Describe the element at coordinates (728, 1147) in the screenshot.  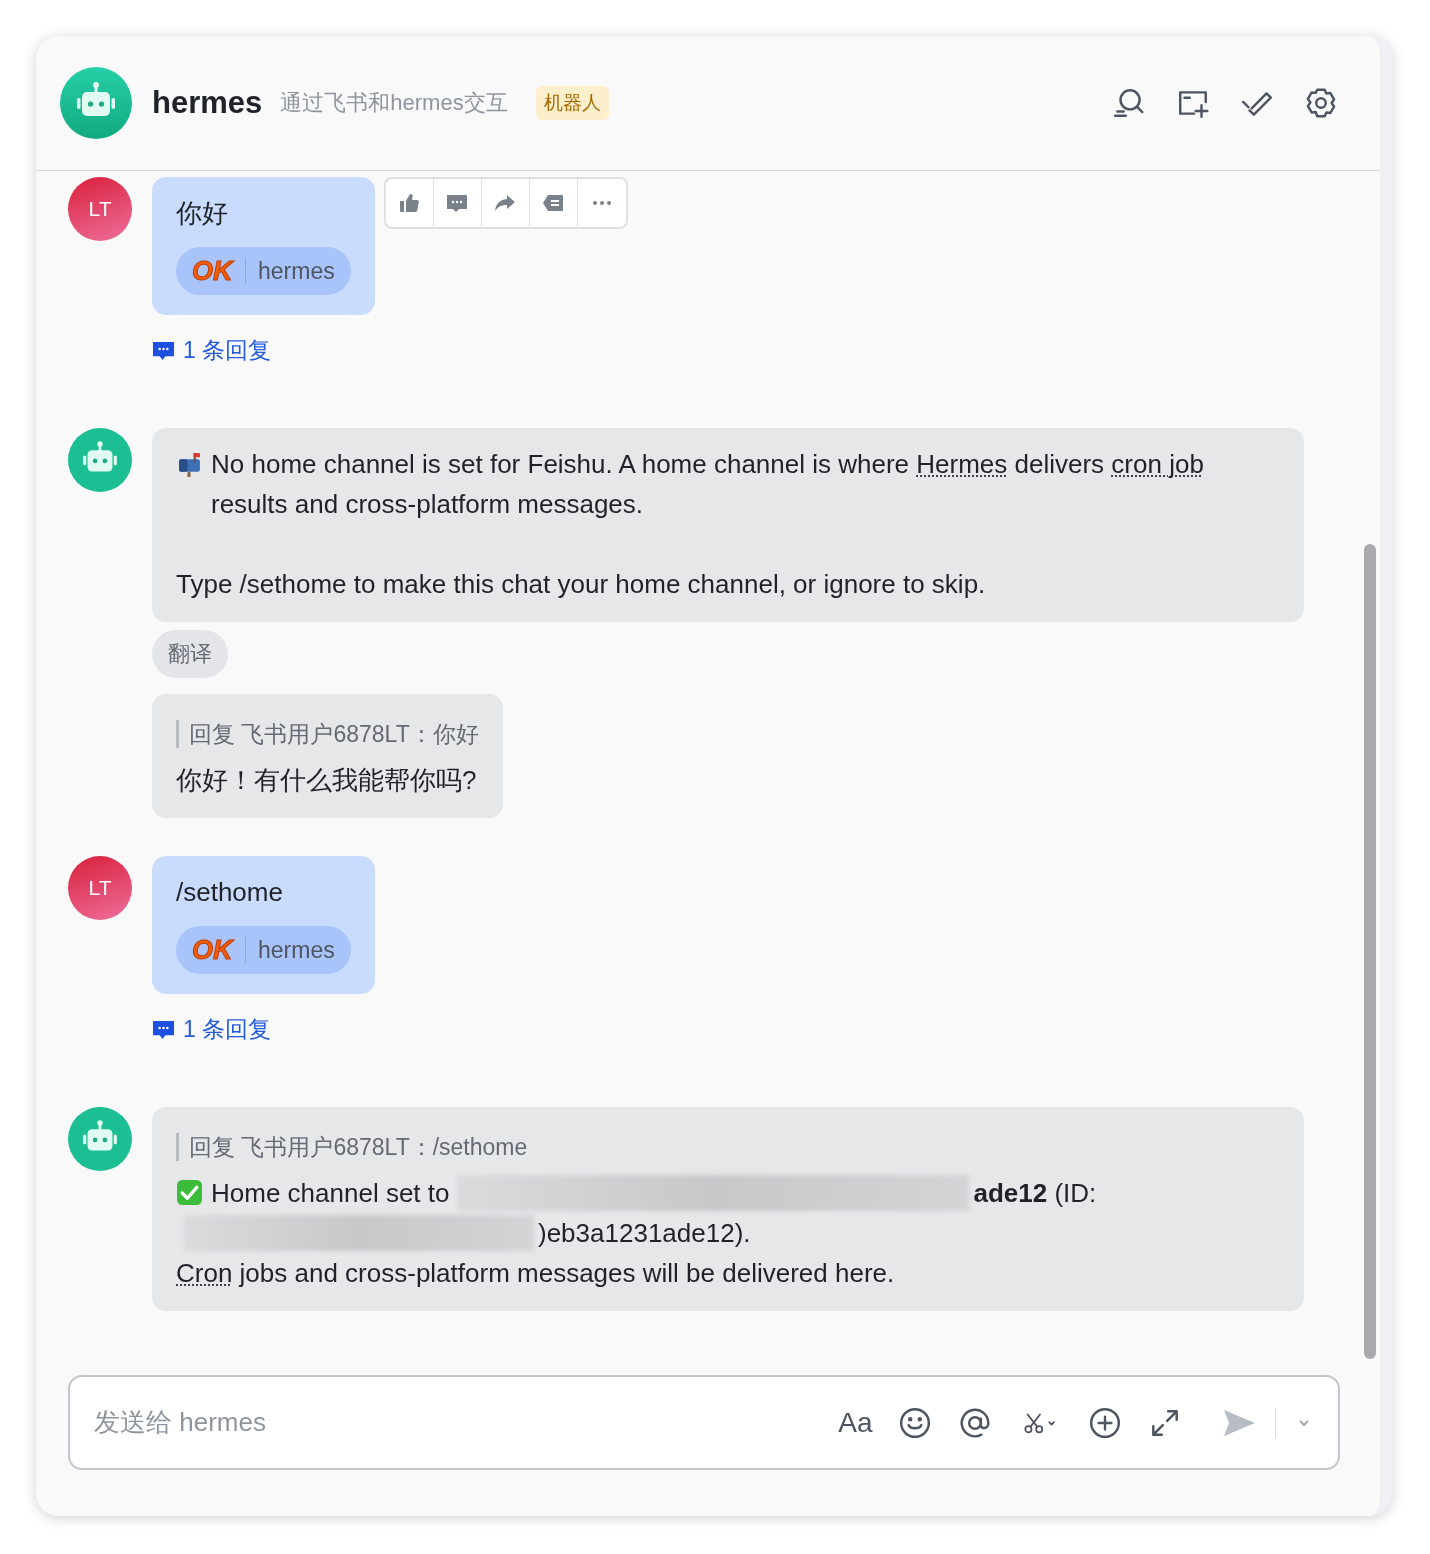
I see `reply-quote: 回复 飞书用户6878LT：/sethome` at that location.